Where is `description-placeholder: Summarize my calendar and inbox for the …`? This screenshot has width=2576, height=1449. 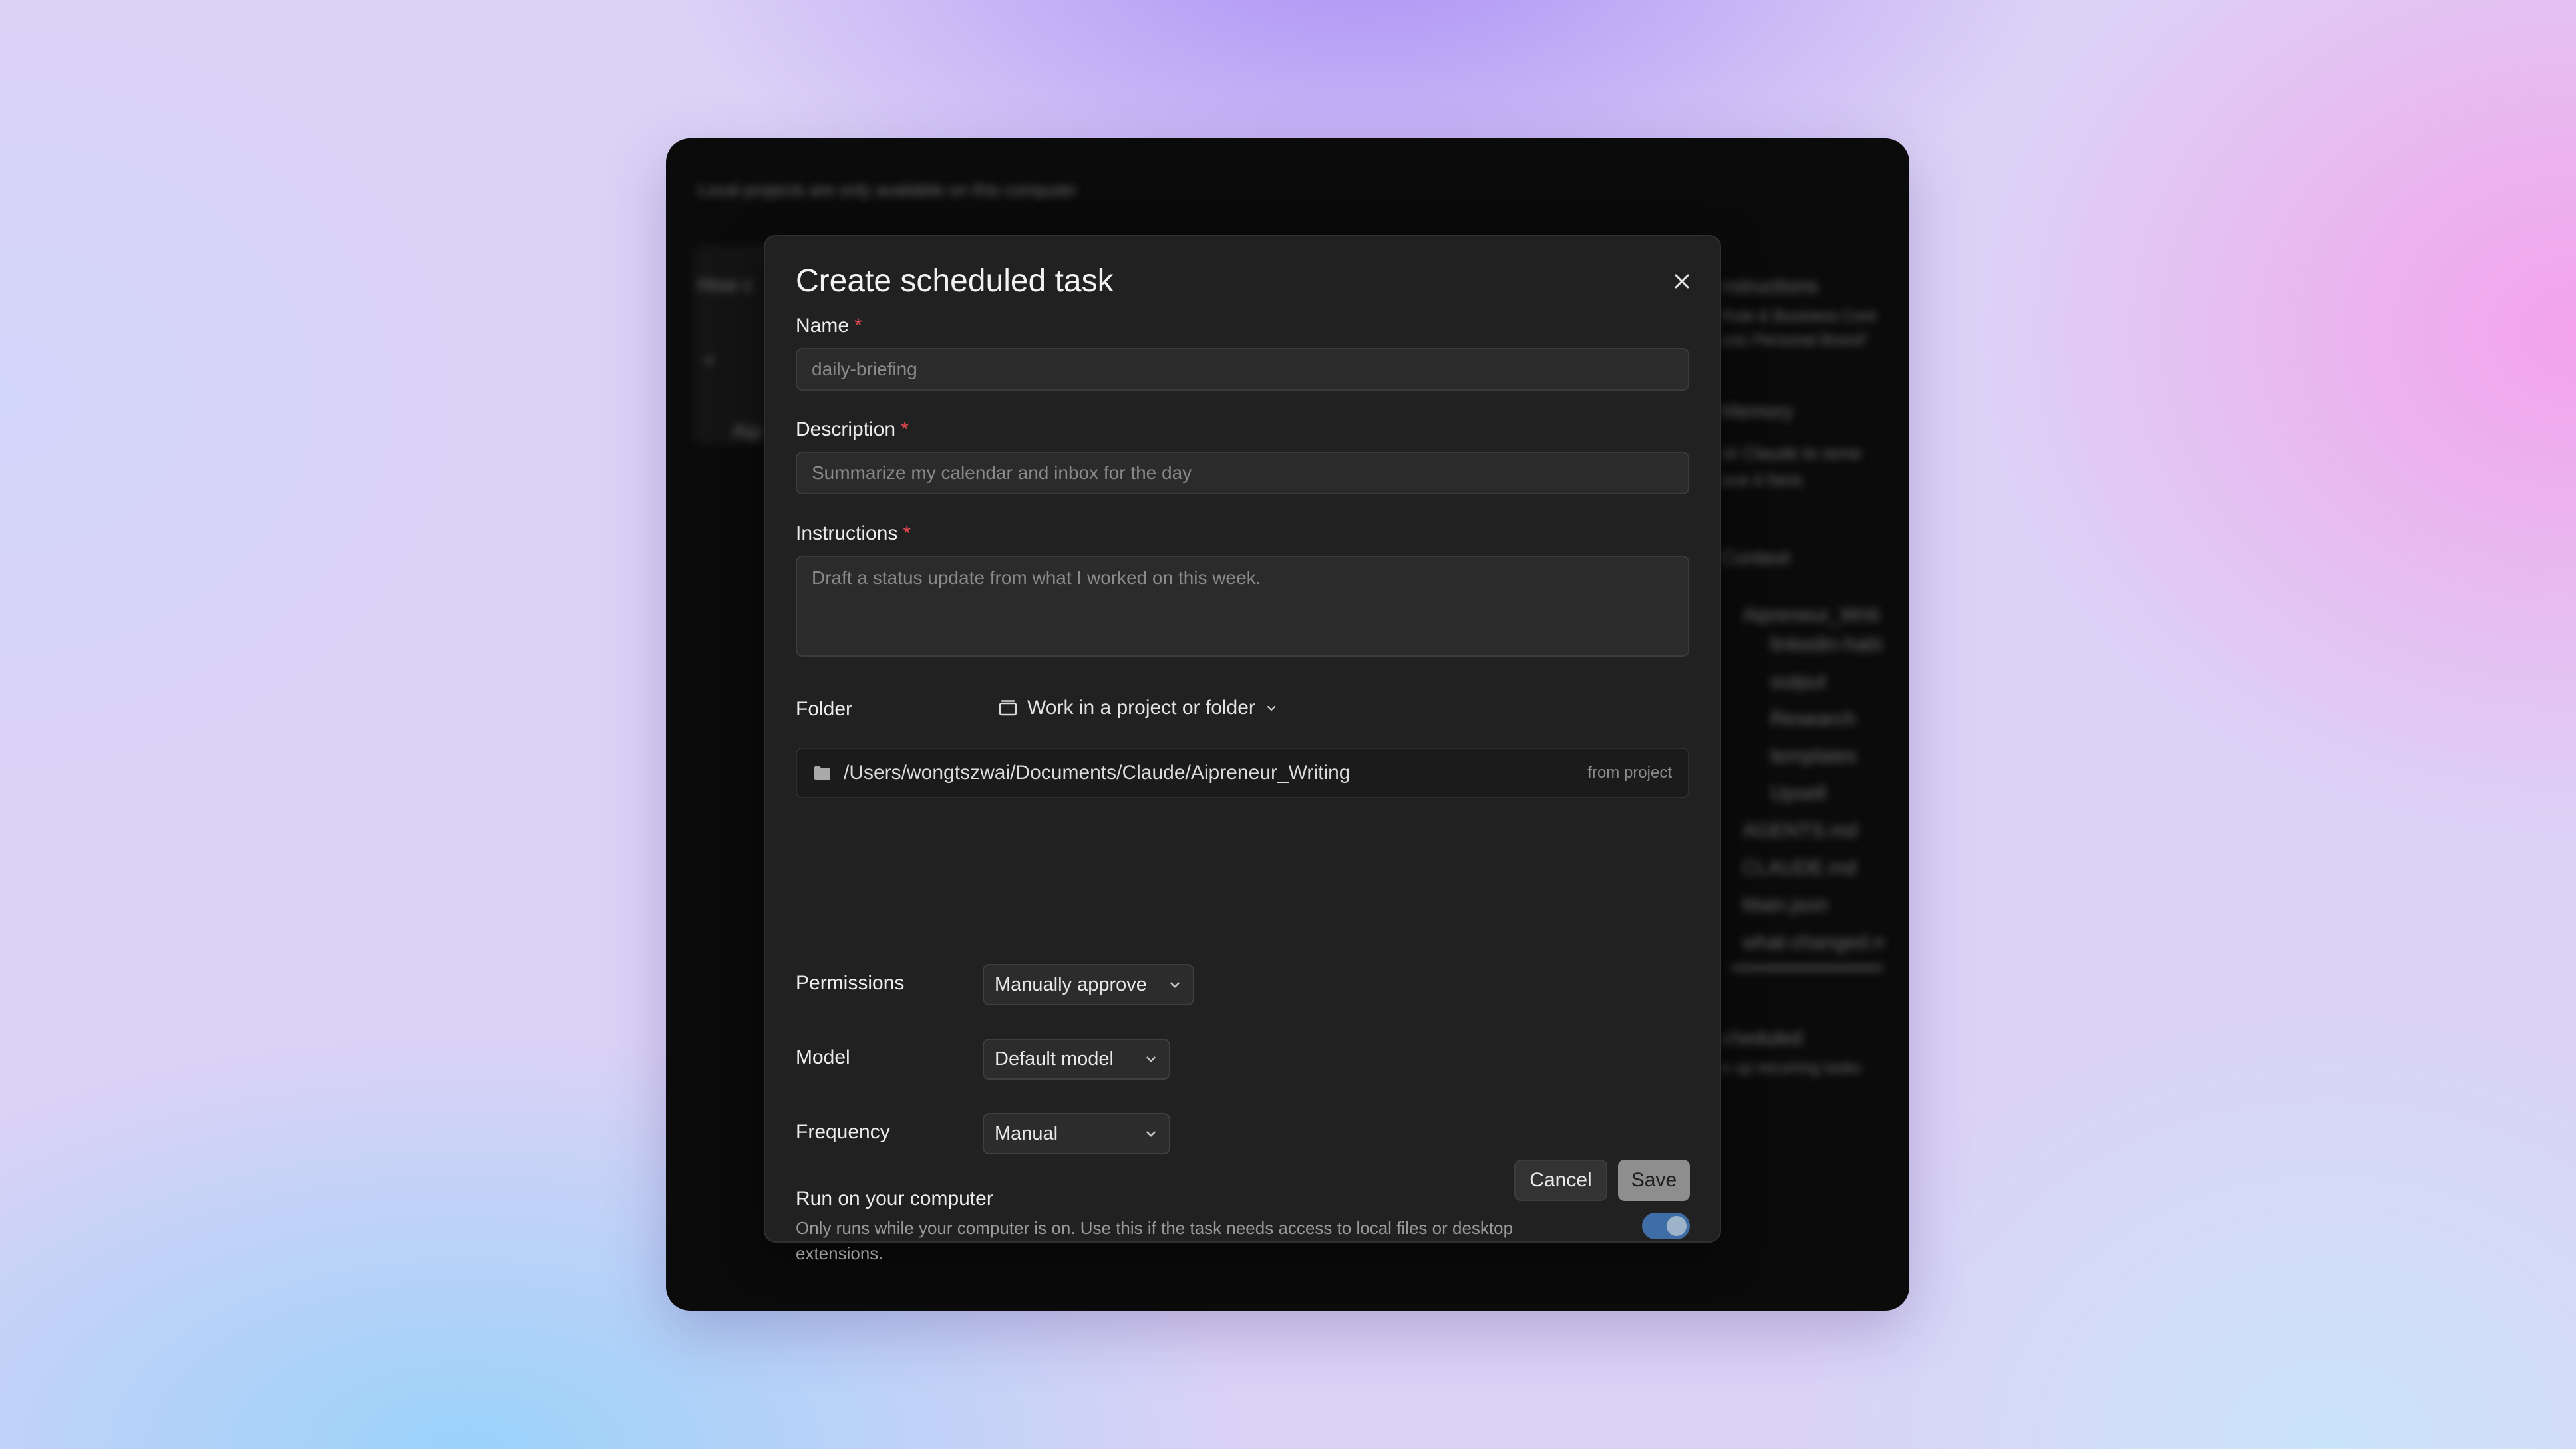
description-placeholder: Summarize my calendar and inbox for the … is located at coordinates (1002, 472).